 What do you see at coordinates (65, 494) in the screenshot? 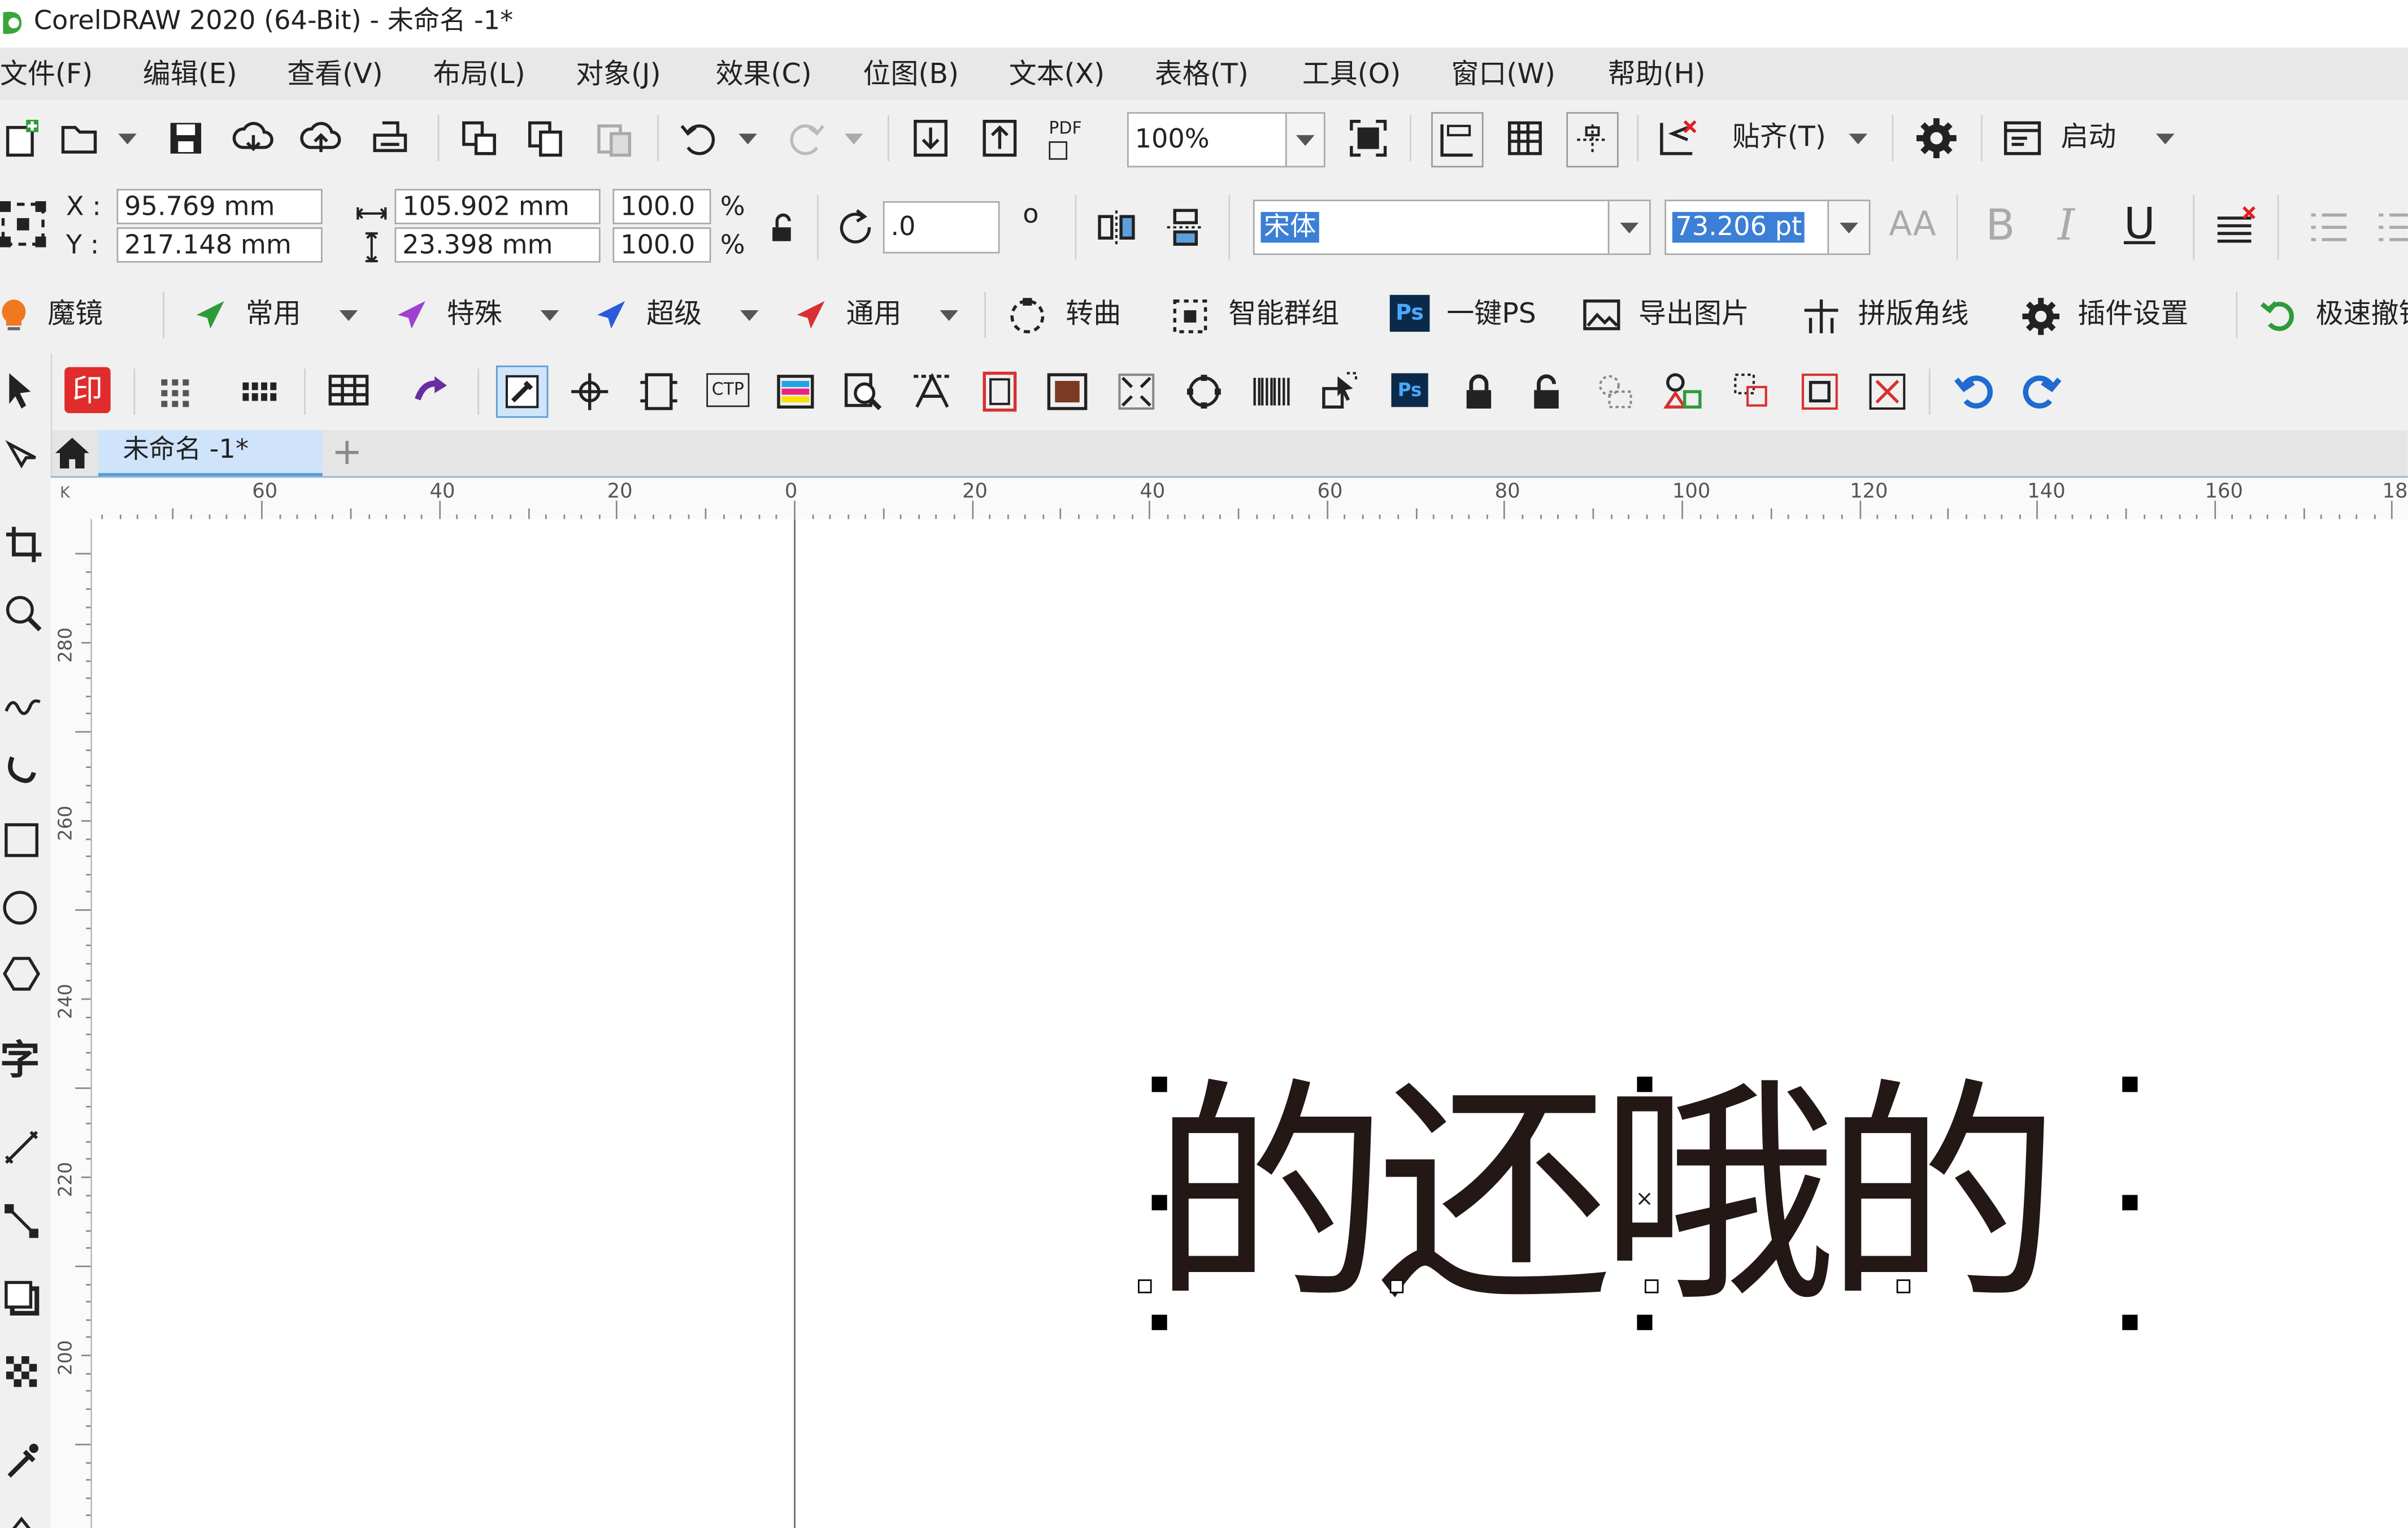
I see `ruler-origin-corner: K` at bounding box center [65, 494].